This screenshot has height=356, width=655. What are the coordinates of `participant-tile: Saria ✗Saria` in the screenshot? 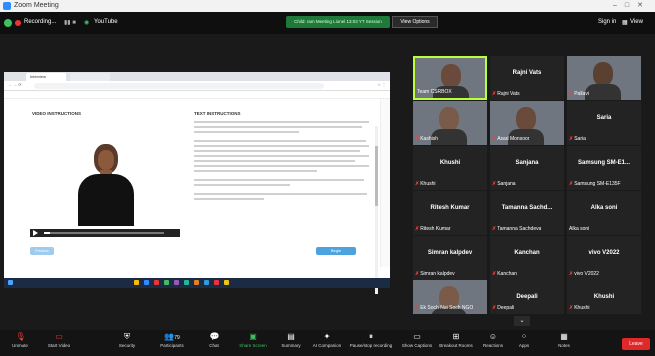 It's located at (604, 123).